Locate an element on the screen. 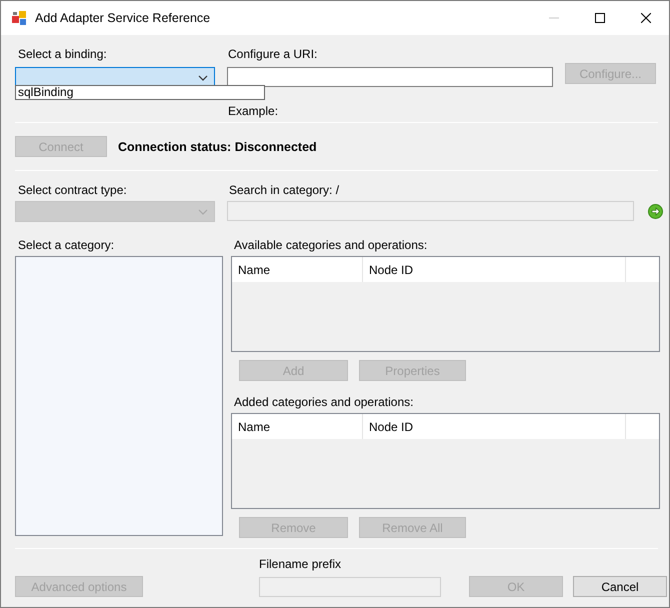  uri-field is located at coordinates (390, 77).